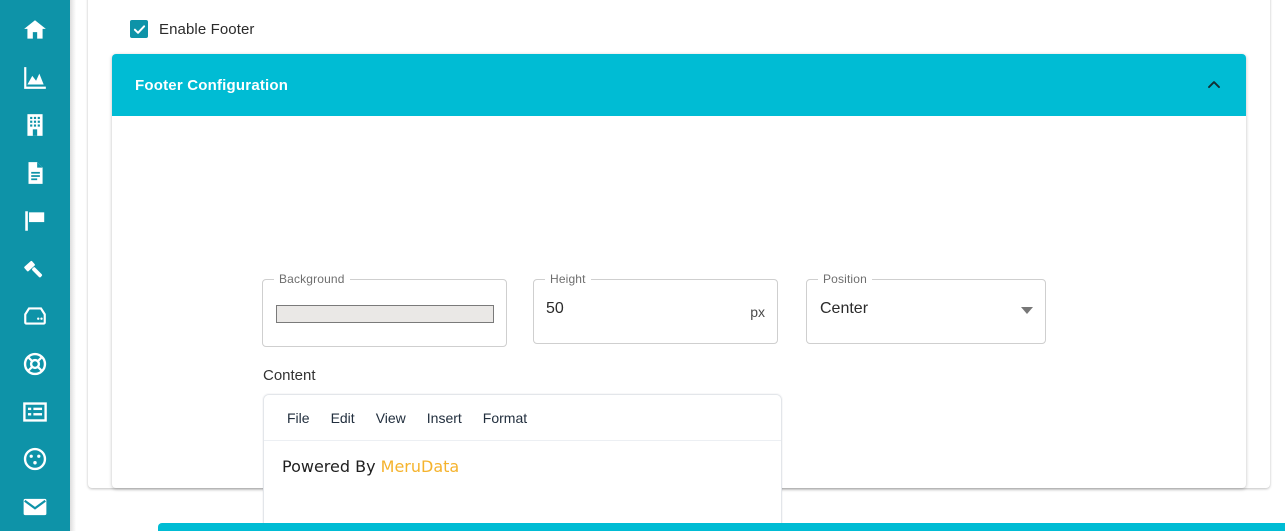 This screenshot has height=531, width=1285. I want to click on document-icon, so click(35, 173).